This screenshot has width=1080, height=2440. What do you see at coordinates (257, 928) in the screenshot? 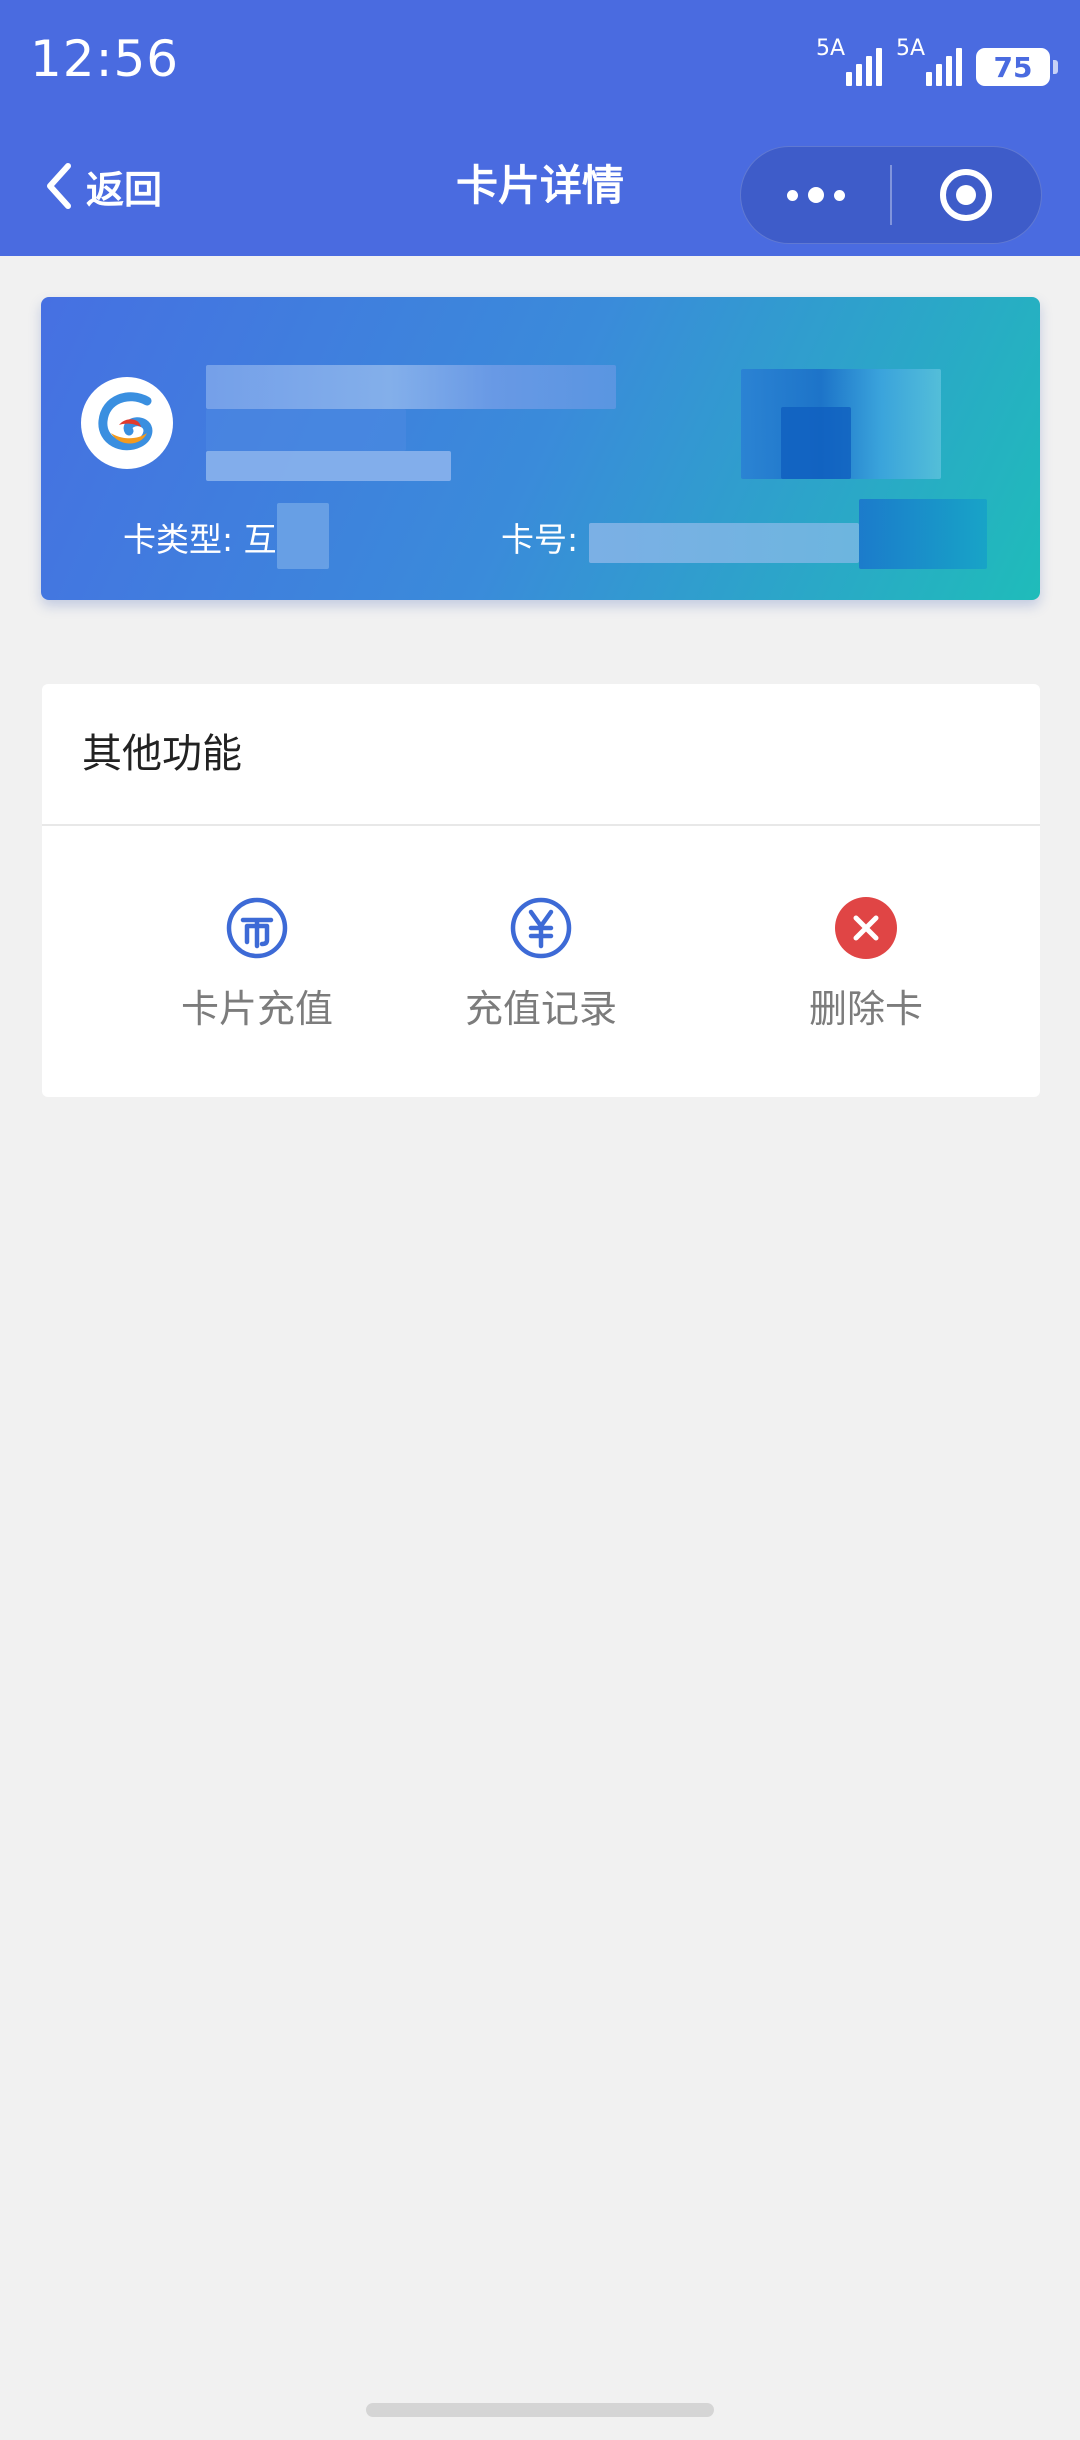
I see `coin-recharge-icon` at bounding box center [257, 928].